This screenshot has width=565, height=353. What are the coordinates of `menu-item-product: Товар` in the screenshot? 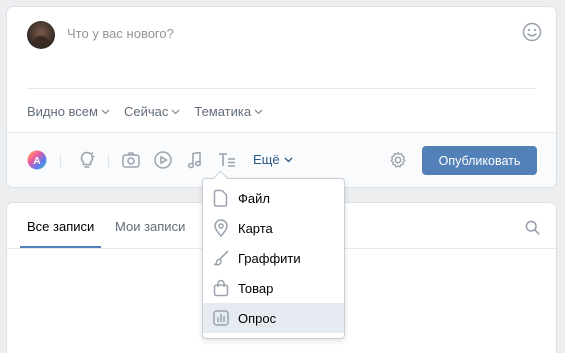 It's located at (273, 288).